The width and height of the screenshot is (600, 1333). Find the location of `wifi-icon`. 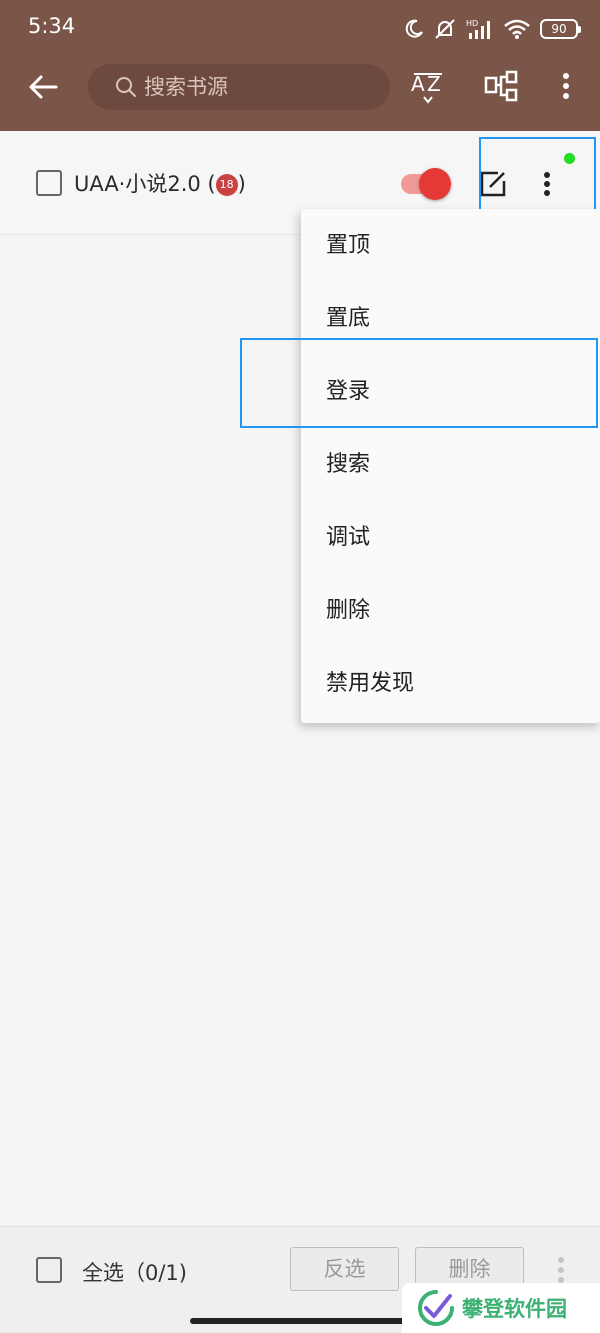

wifi-icon is located at coordinates (517, 29).